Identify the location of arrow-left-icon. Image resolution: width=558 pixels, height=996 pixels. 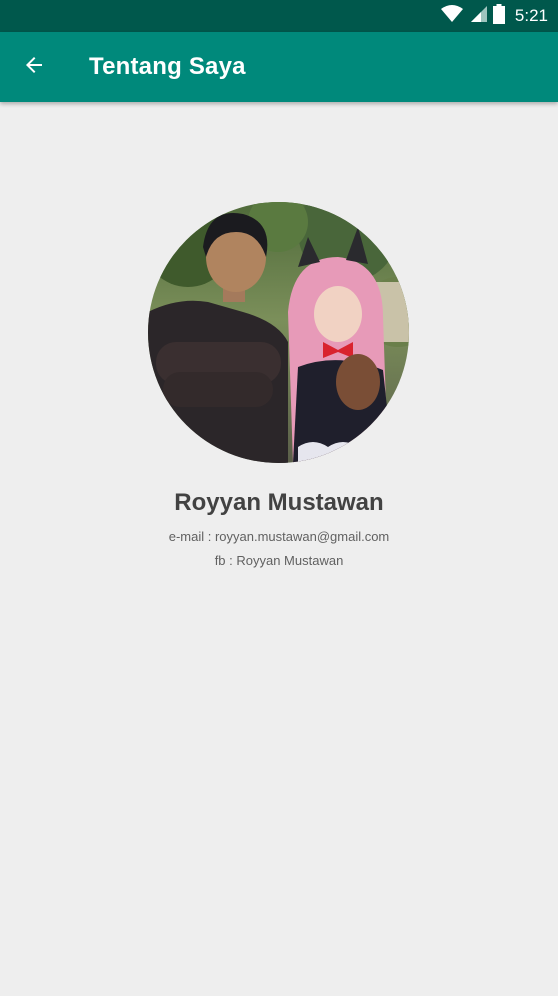
(34, 67).